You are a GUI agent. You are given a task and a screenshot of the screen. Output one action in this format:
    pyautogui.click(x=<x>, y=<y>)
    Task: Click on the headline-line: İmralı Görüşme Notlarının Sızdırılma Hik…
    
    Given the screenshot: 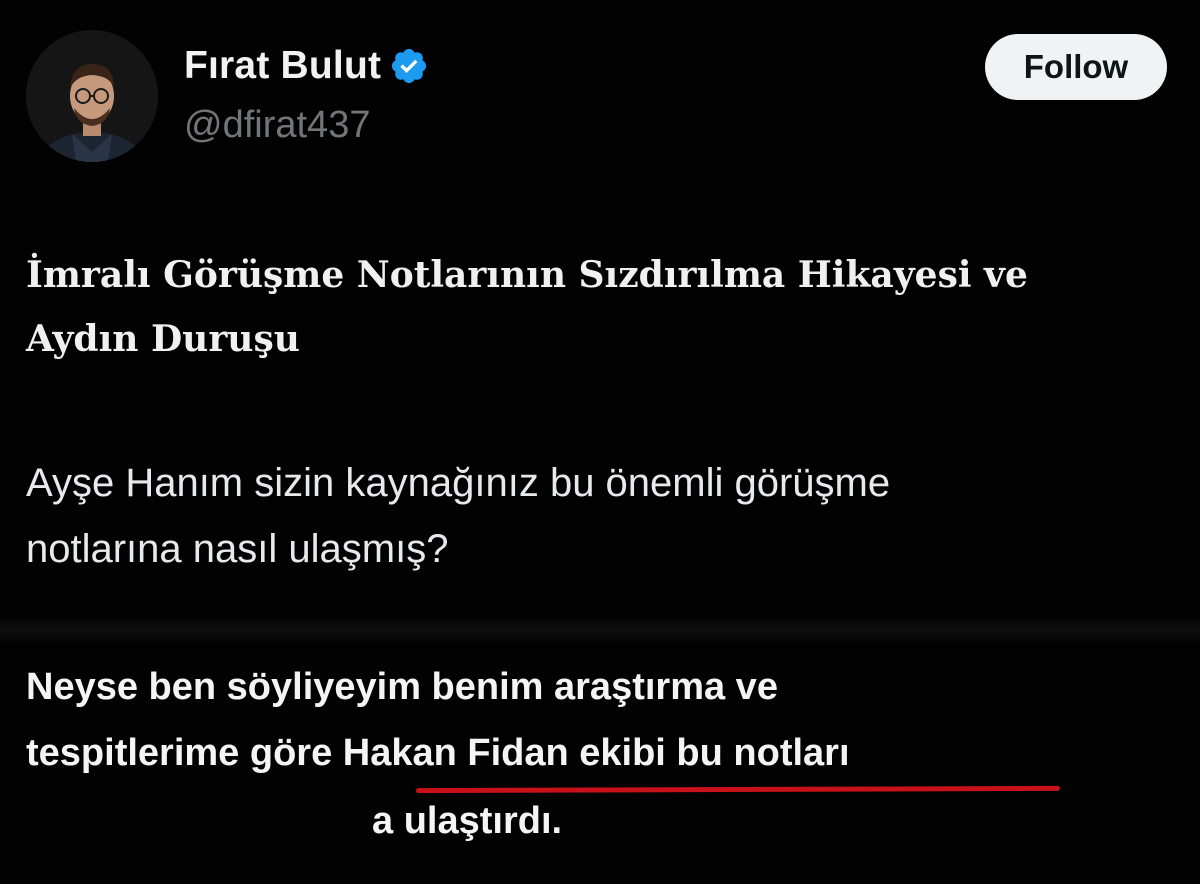 What is the action you would take?
    pyautogui.click(x=527, y=275)
    